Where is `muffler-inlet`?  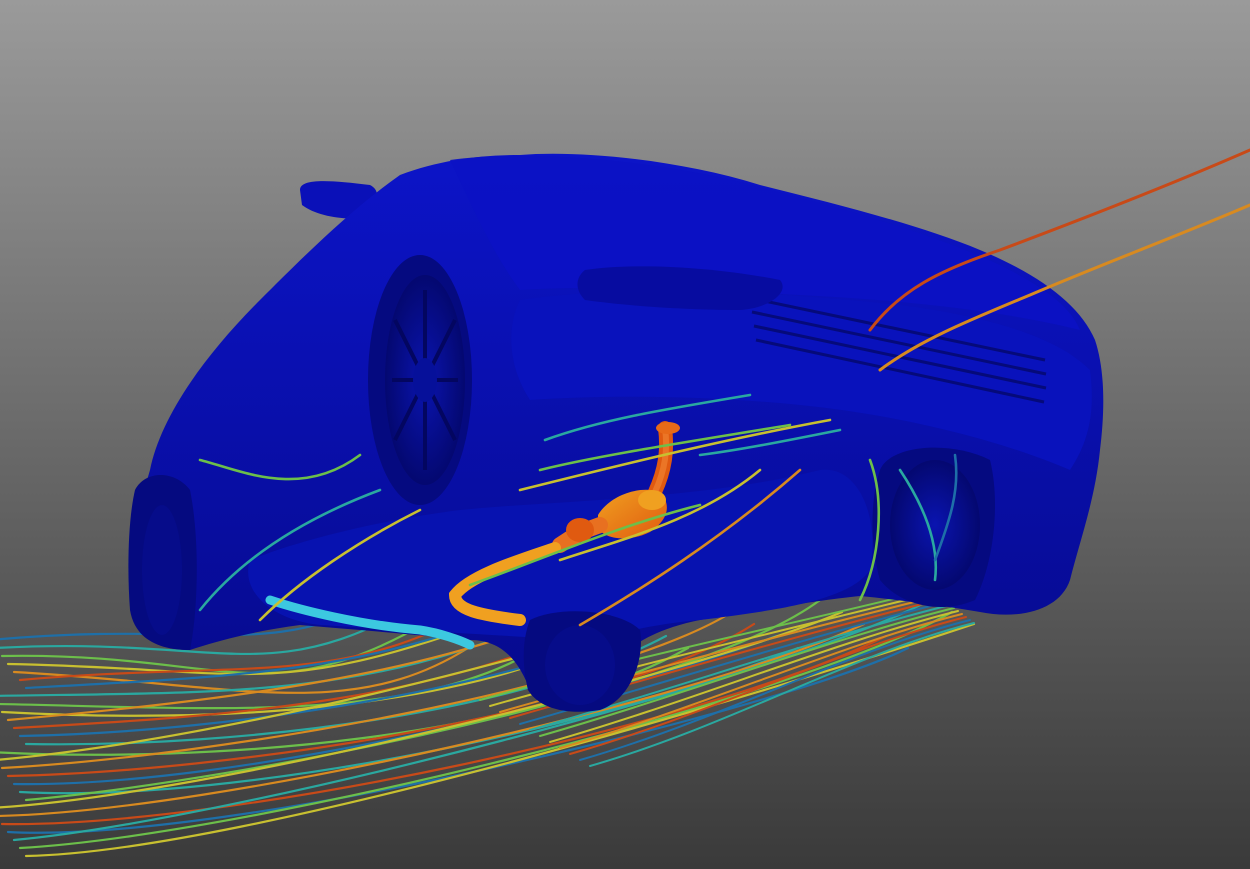 muffler-inlet is located at coordinates (652, 500).